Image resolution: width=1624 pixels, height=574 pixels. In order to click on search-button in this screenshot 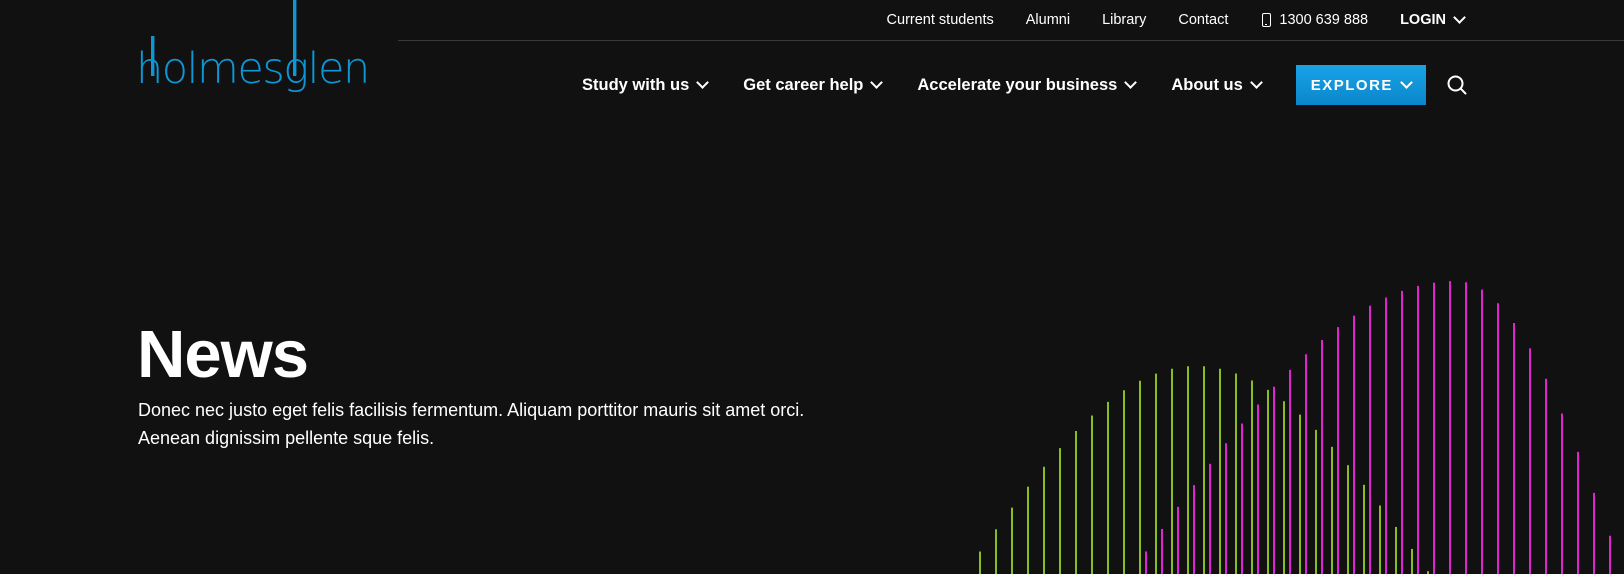, I will do `click(1457, 85)`.